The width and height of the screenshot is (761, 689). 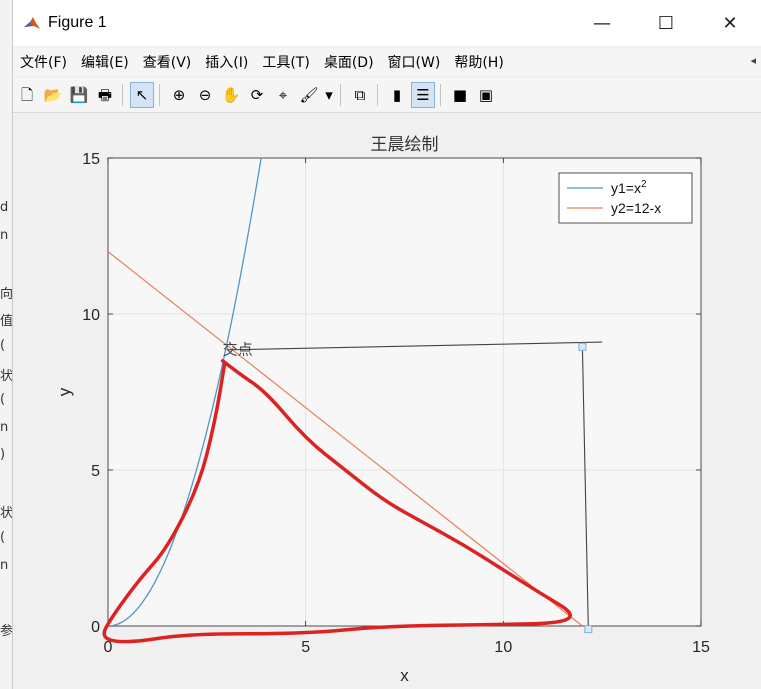 What do you see at coordinates (701, 647) in the screenshot?
I see `x-tick-label: 15` at bounding box center [701, 647].